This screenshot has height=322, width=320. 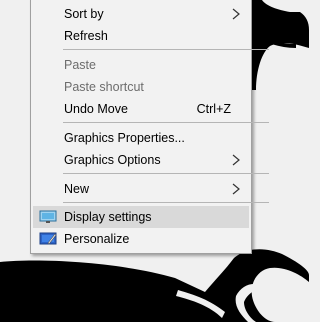 I want to click on menu-item-label: Display settings, so click(x=108, y=217).